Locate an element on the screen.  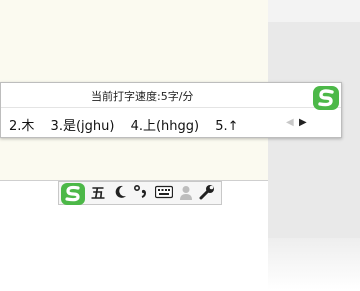
soft-keyboard-icon is located at coordinates (164, 192).